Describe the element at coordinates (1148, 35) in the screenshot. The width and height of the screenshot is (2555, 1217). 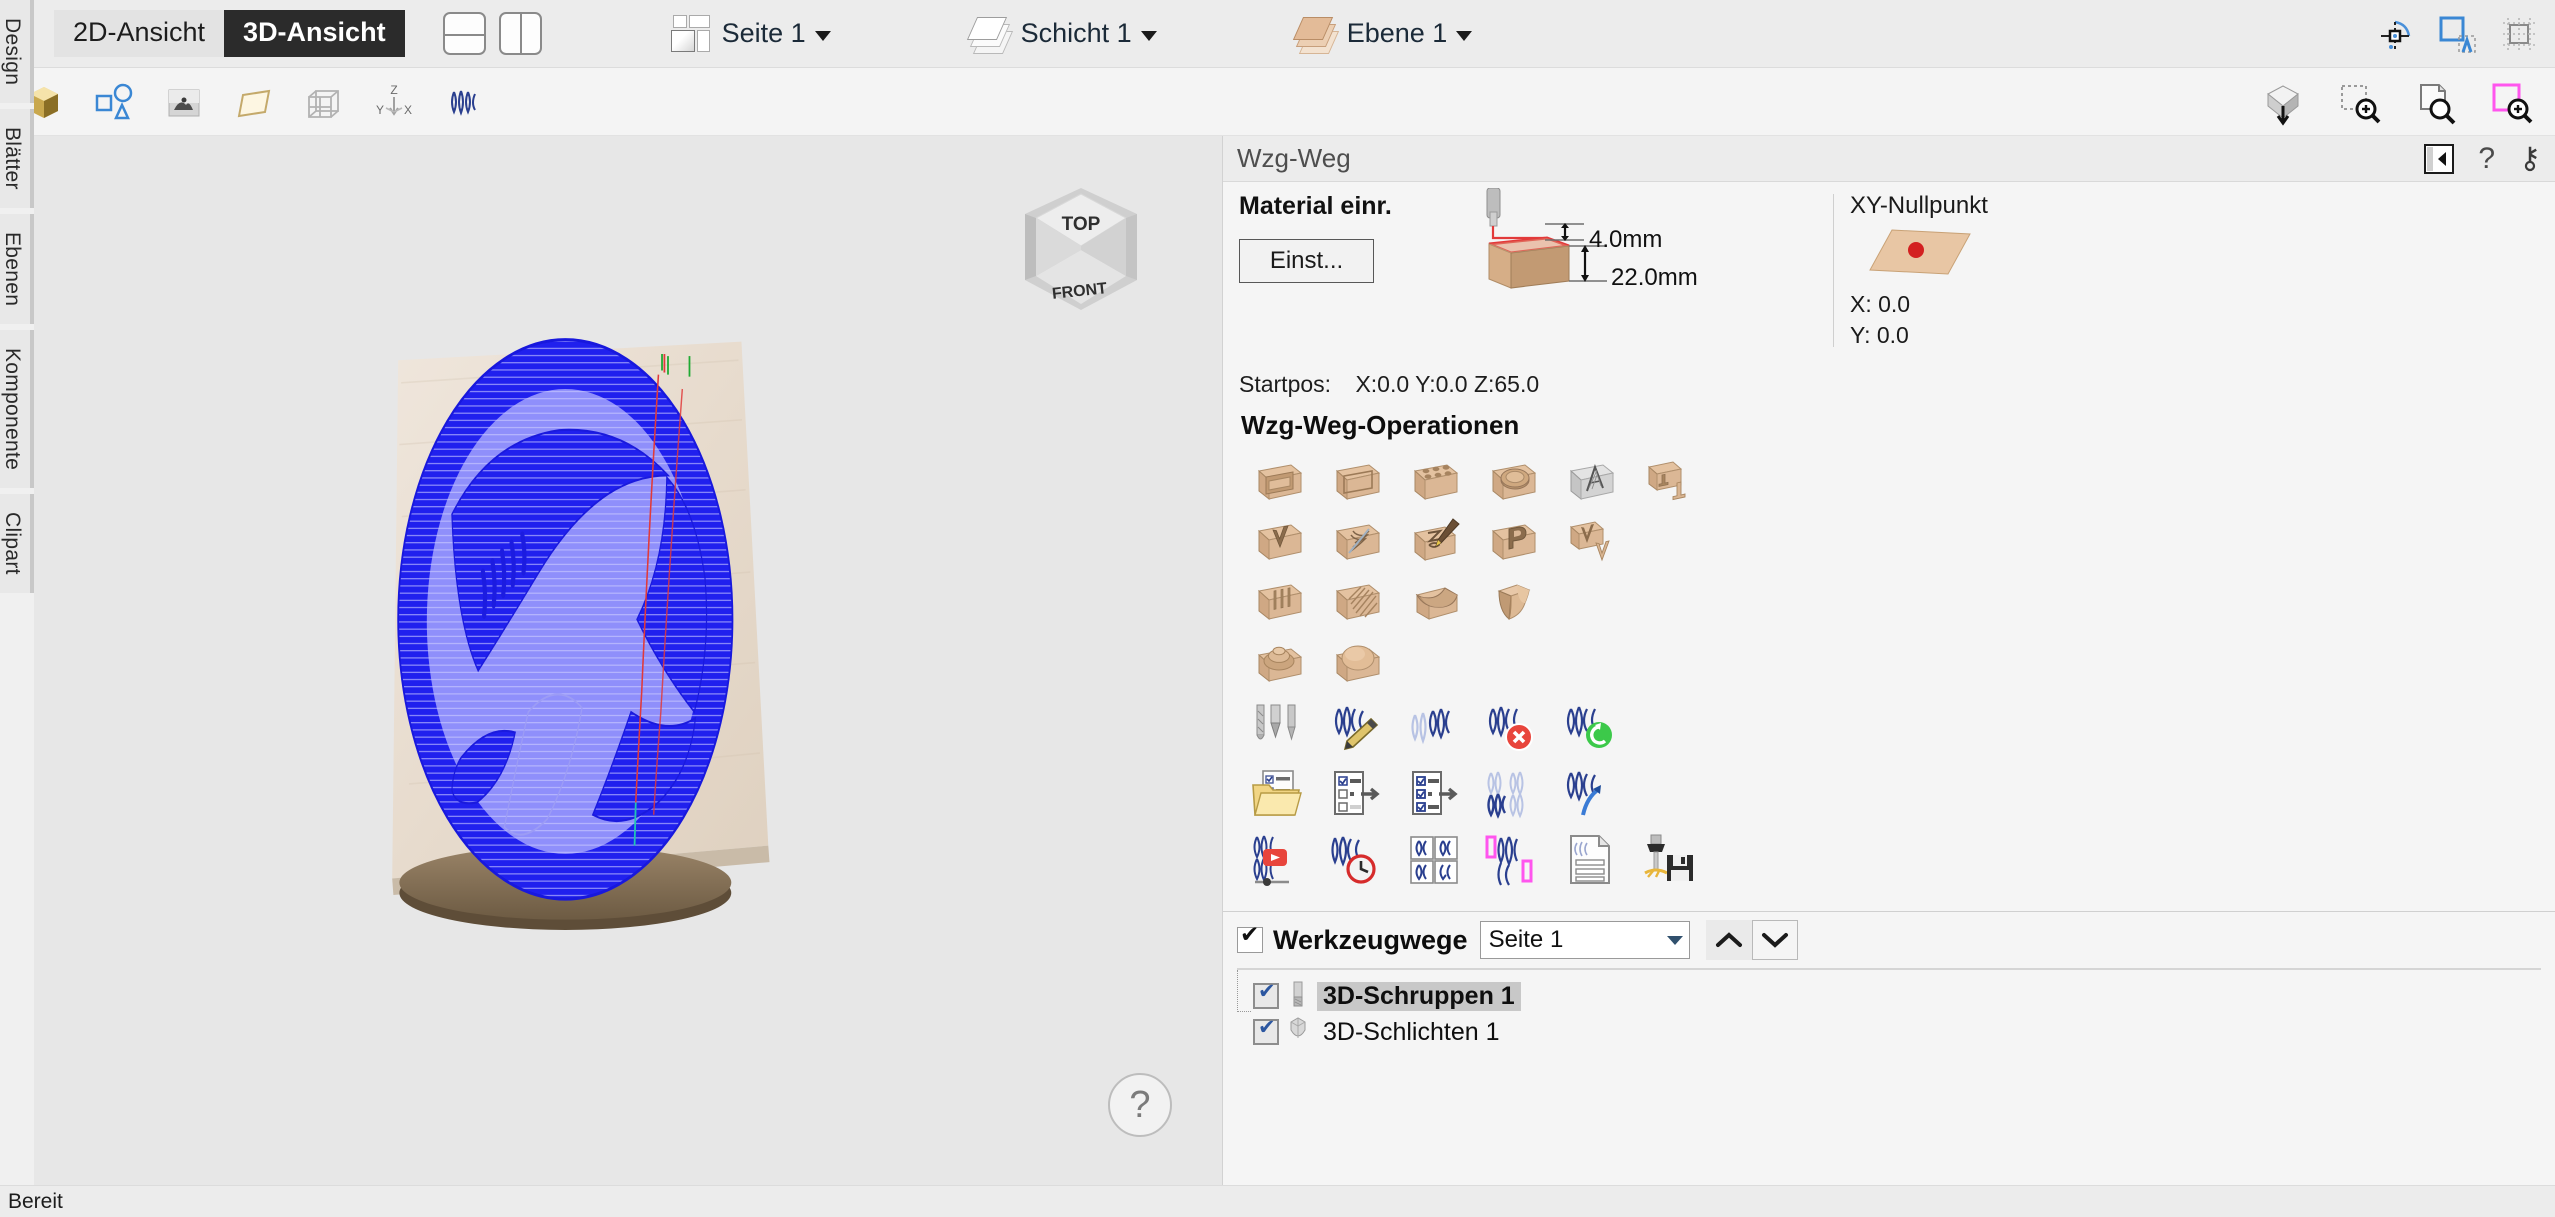
I see `chevron-down-icon` at that location.